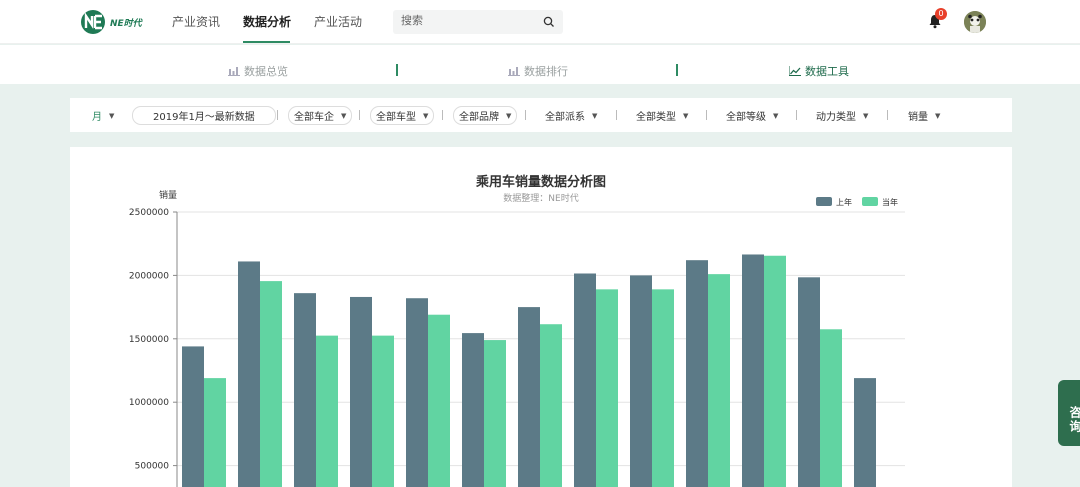  What do you see at coordinates (196, 21) in the screenshot?
I see `nav-industry-news: 产业资讯` at bounding box center [196, 21].